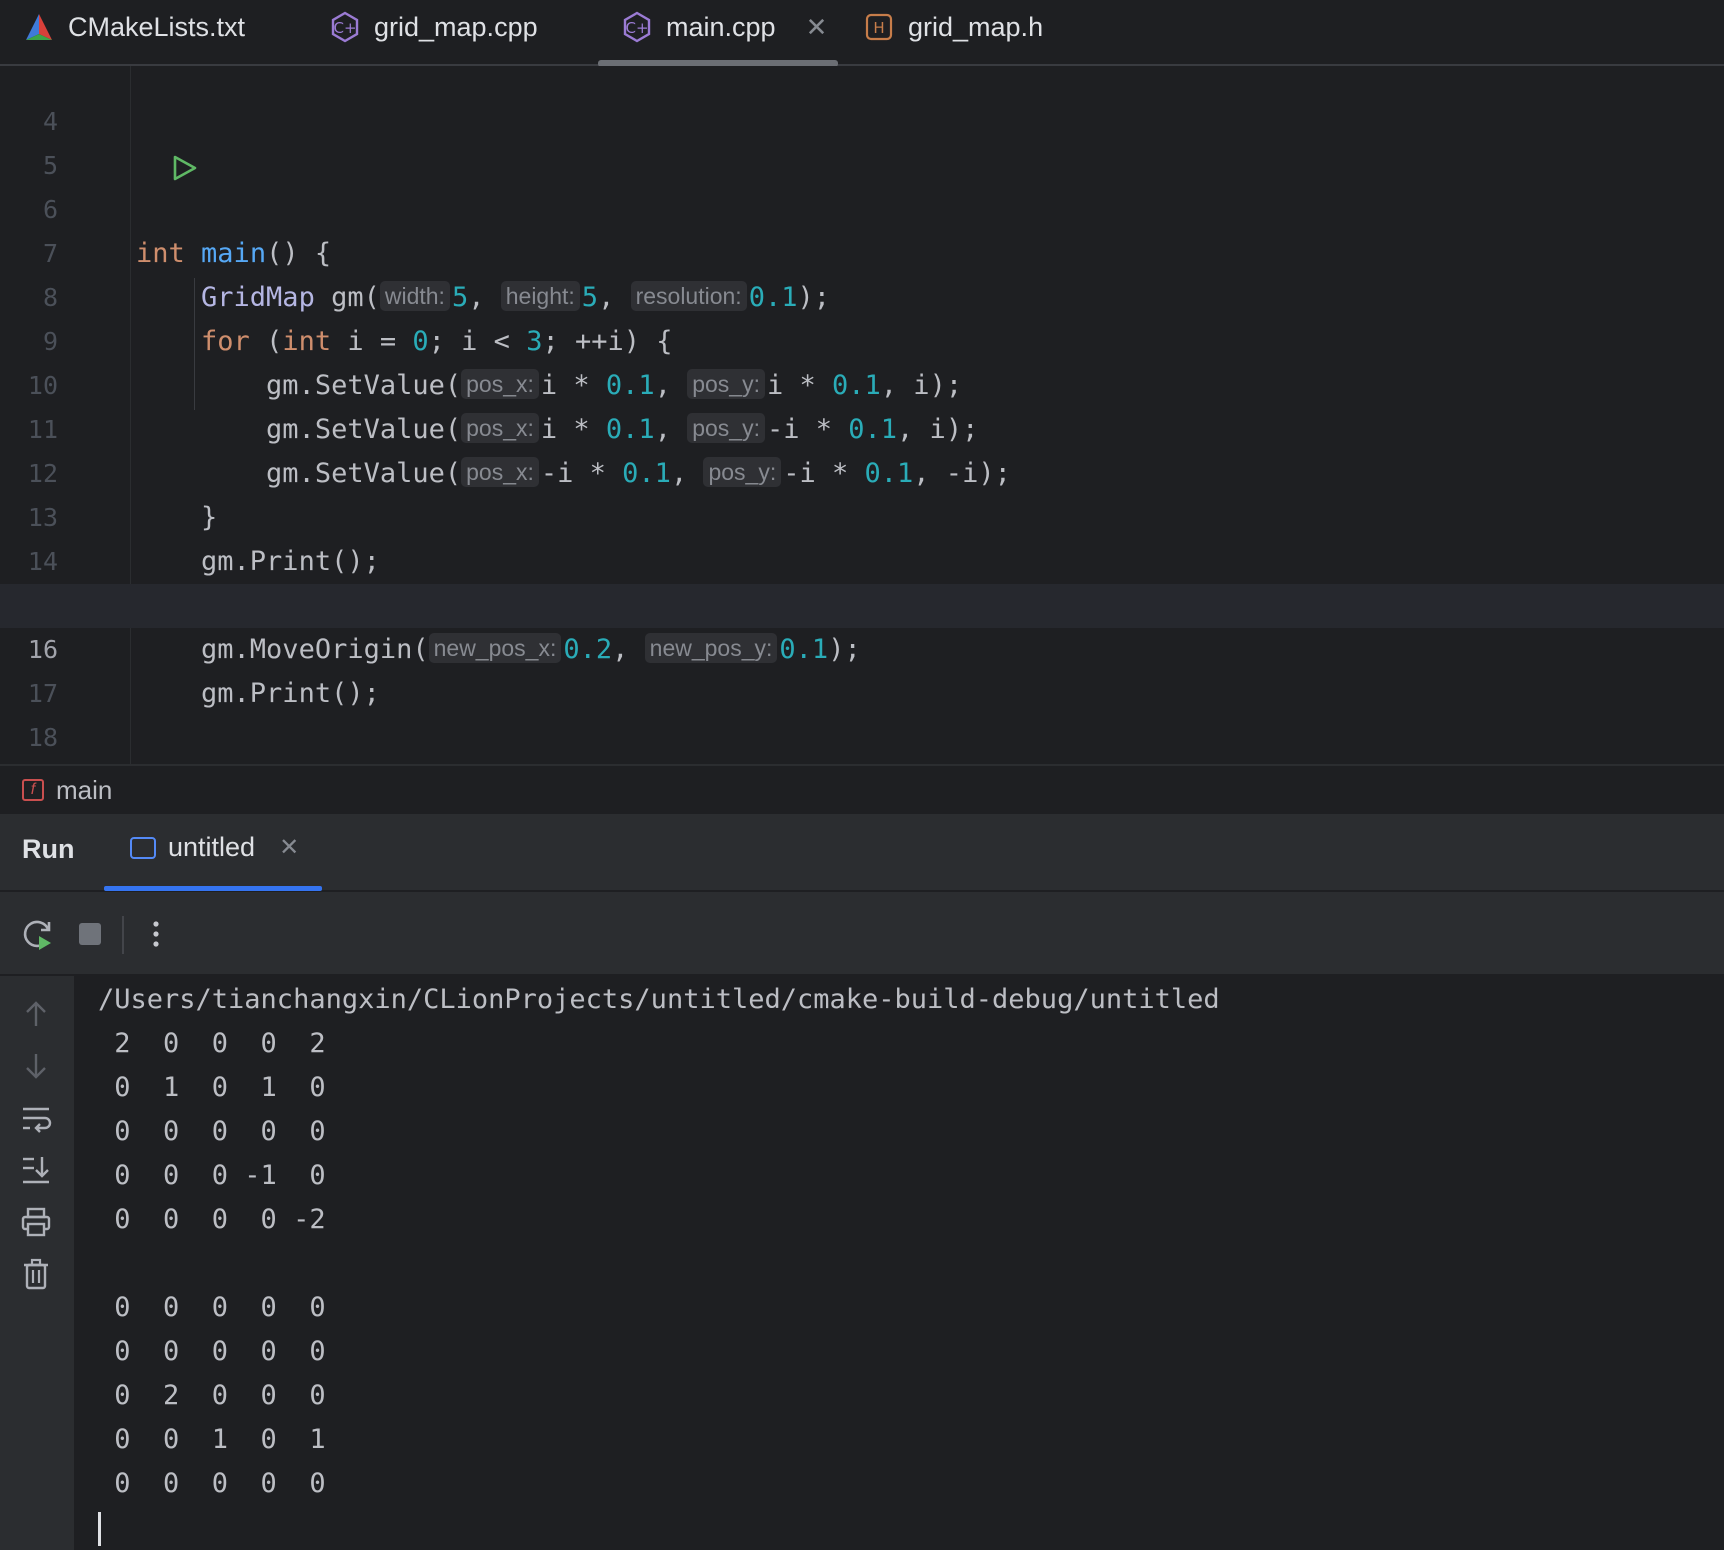 The height and width of the screenshot is (1550, 1724). What do you see at coordinates (212, 1219) in the screenshot?
I see `console-line: 0 0 0 0 -2` at bounding box center [212, 1219].